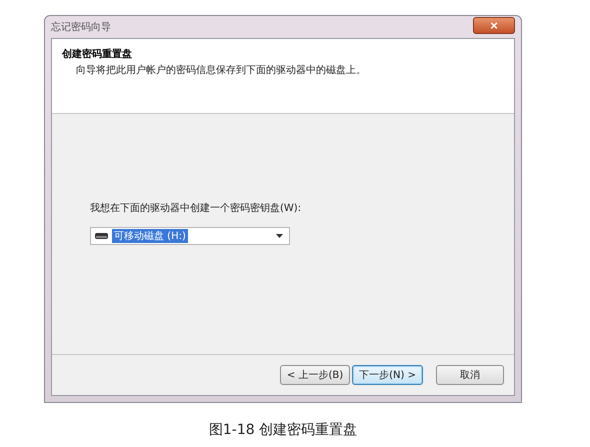  Describe the element at coordinates (221, 70) in the screenshot. I see `header-description: 向导将把此用户帐户的密码信息保存到下面的驱动器中的磁盘上。` at that location.